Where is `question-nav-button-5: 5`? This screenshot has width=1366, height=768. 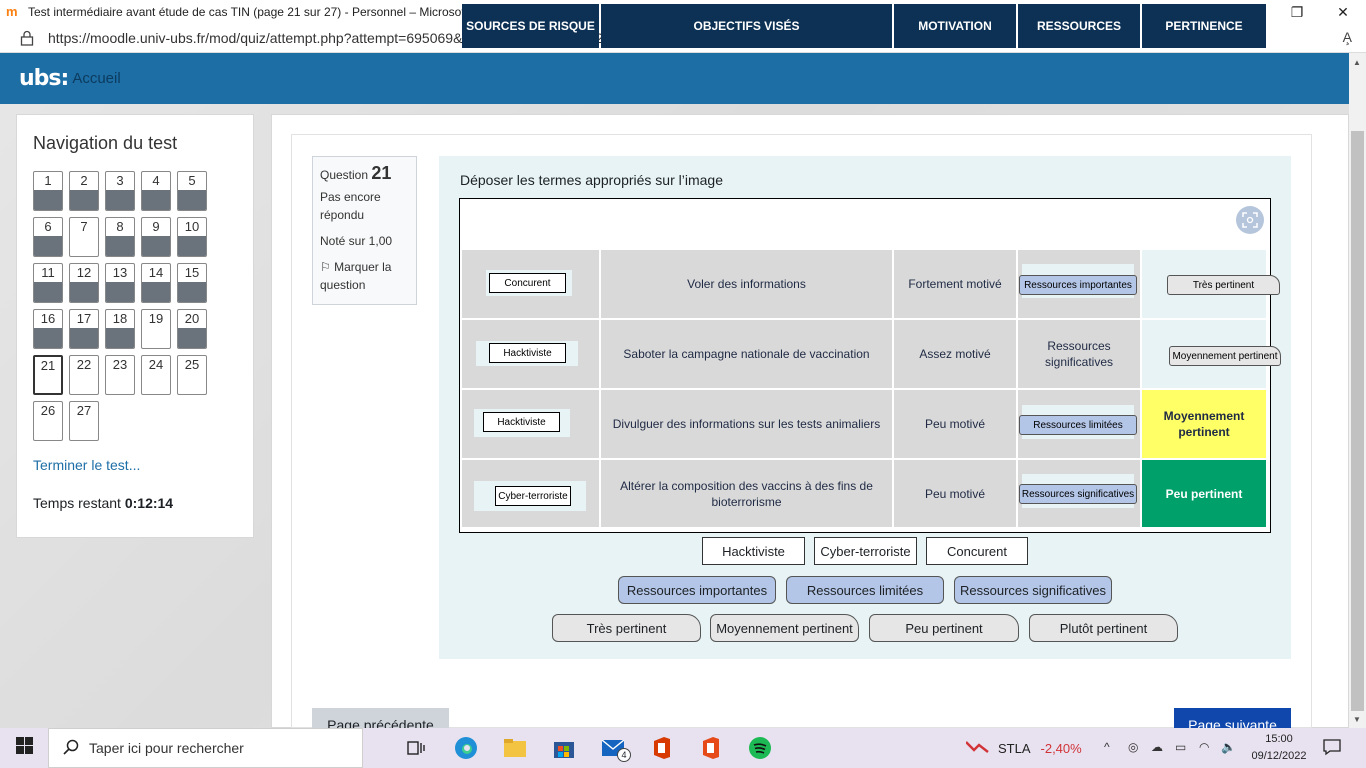 question-nav-button-5: 5 is located at coordinates (192, 191).